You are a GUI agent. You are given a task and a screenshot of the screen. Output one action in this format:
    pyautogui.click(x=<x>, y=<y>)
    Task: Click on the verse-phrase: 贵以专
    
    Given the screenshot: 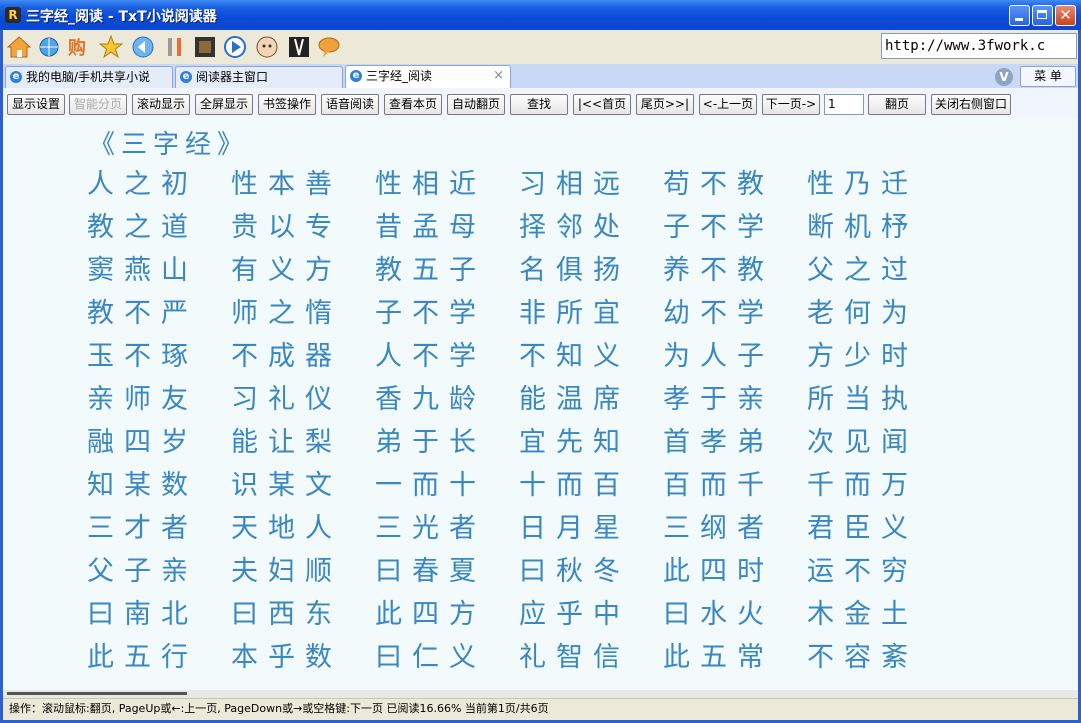 What is the action you would take?
    pyautogui.click(x=286, y=227)
    